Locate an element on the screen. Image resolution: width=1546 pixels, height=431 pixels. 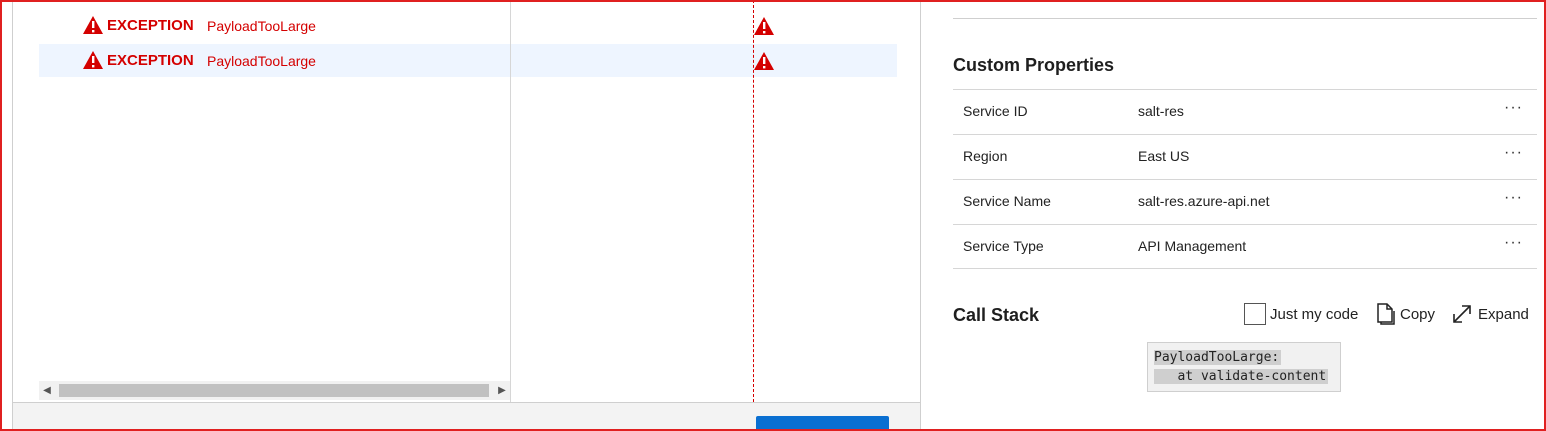
primary-button-partial is located at coordinates (822, 423).